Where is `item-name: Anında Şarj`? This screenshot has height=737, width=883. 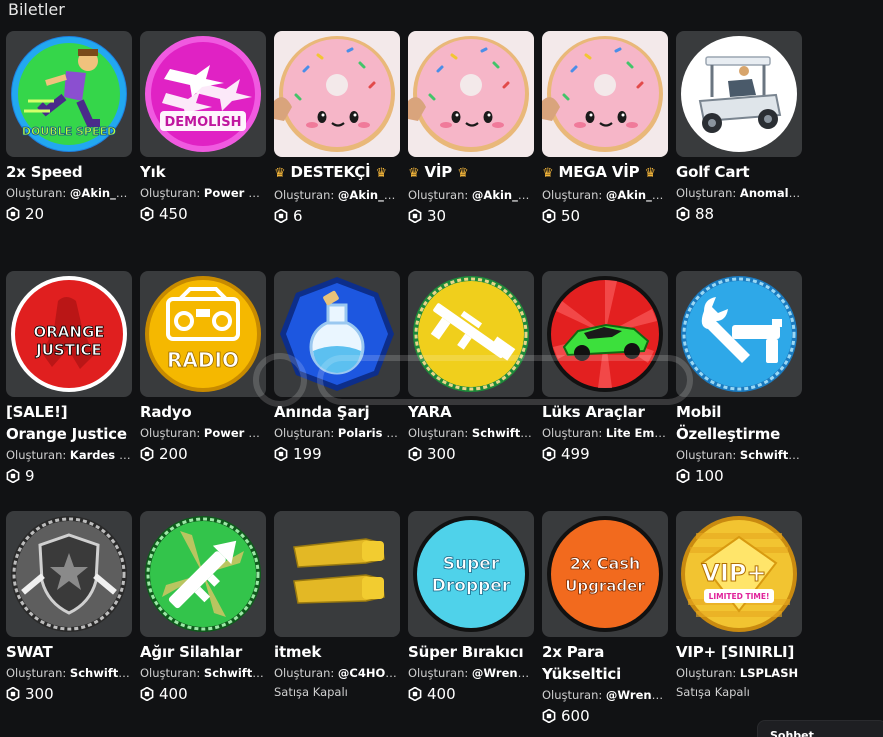 item-name: Anında Şarj is located at coordinates (337, 412).